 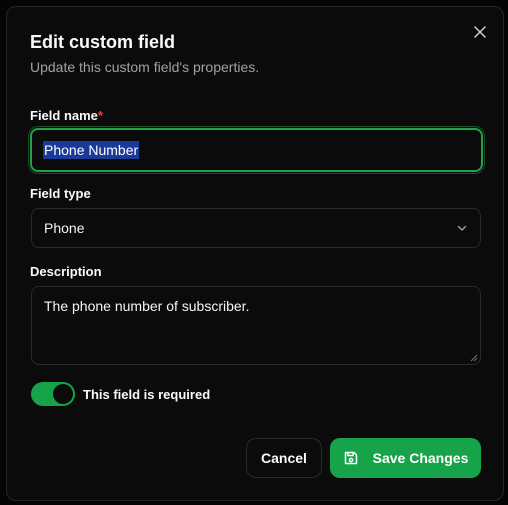 I want to click on chevron-down-icon, so click(x=462, y=228).